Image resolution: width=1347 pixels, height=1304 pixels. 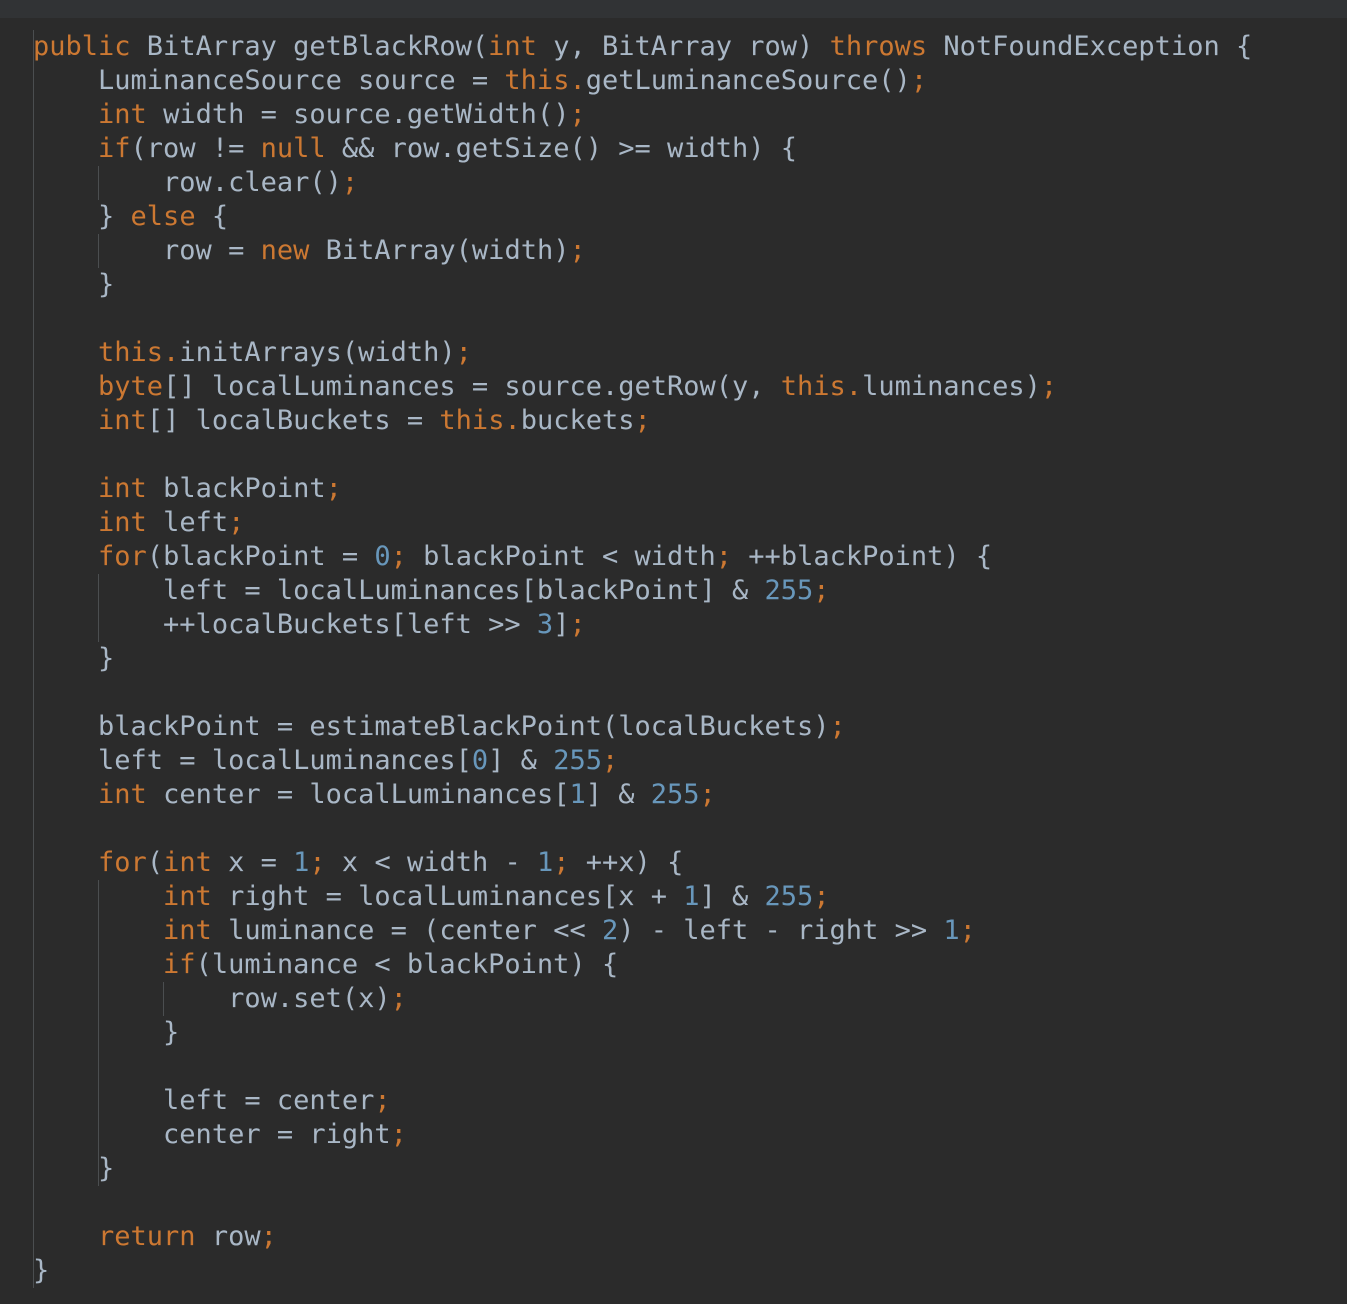 What do you see at coordinates (642, 251) in the screenshot?
I see `code-line: row = new BitArray(width);` at bounding box center [642, 251].